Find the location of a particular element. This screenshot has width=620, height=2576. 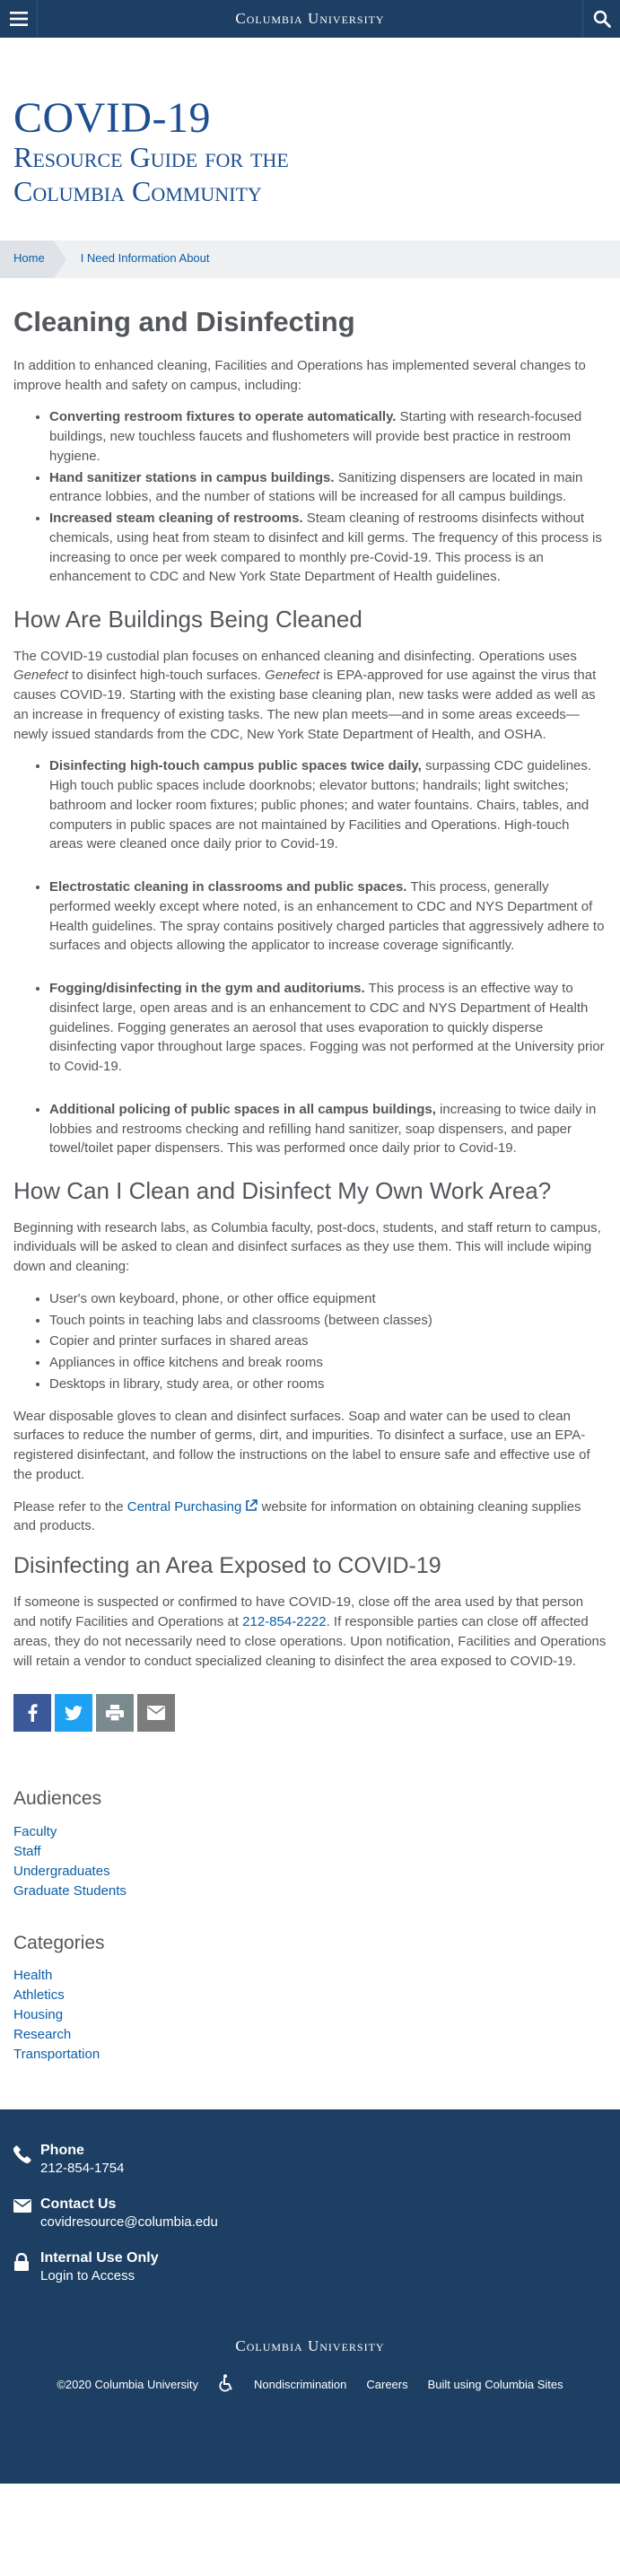

section-heading-exposed-area: Disinfecting an Area Exposed to COVID-19 is located at coordinates (227, 1566).